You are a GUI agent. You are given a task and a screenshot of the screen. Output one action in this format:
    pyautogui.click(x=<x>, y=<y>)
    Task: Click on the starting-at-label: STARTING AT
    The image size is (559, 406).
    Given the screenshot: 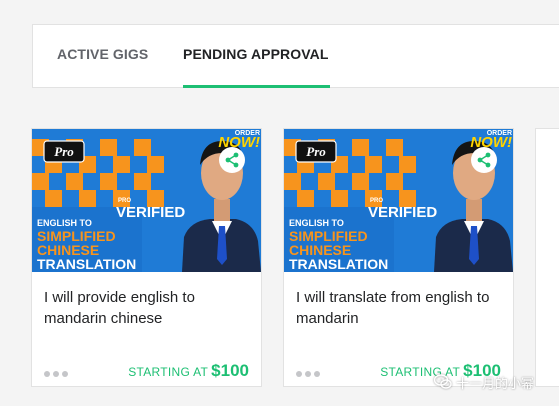 What is the action you would take?
    pyautogui.click(x=168, y=372)
    